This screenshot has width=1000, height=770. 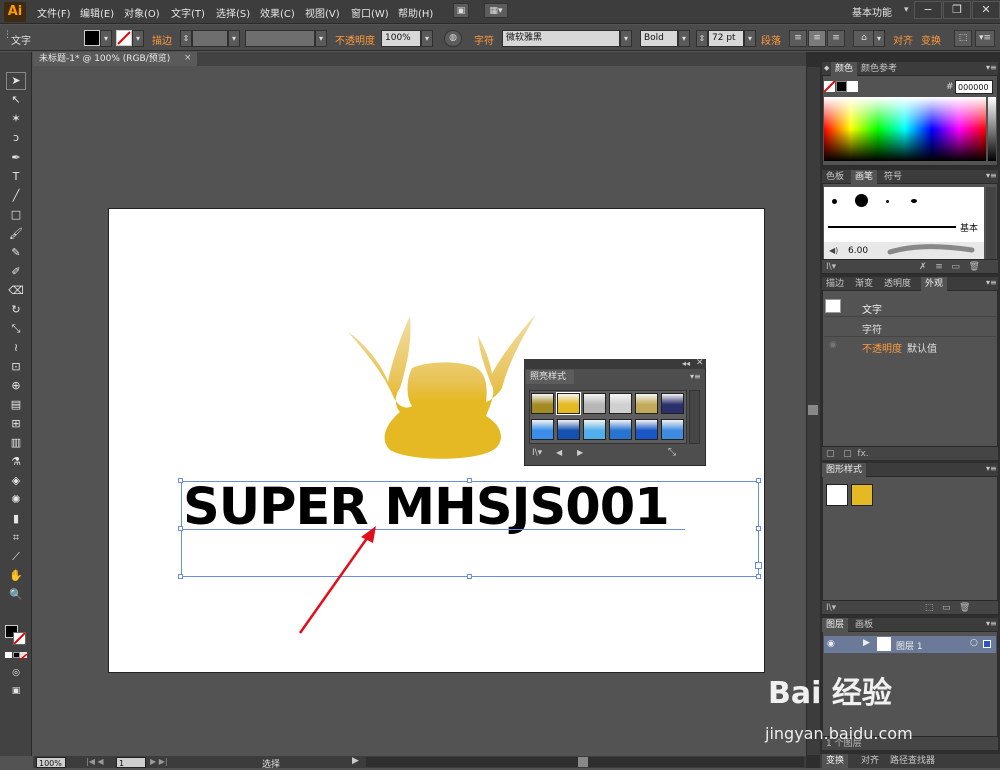 What do you see at coordinates (453, 38) in the screenshot?
I see `recolor-icon: ◍` at bounding box center [453, 38].